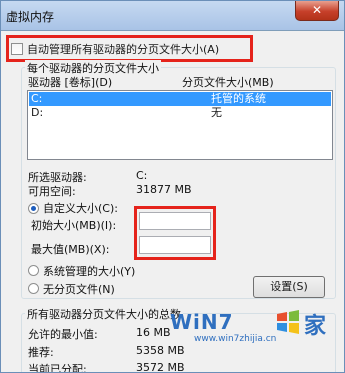  What do you see at coordinates (160, 367) in the screenshot?
I see `current-allocated-value: 3572 MB` at bounding box center [160, 367].